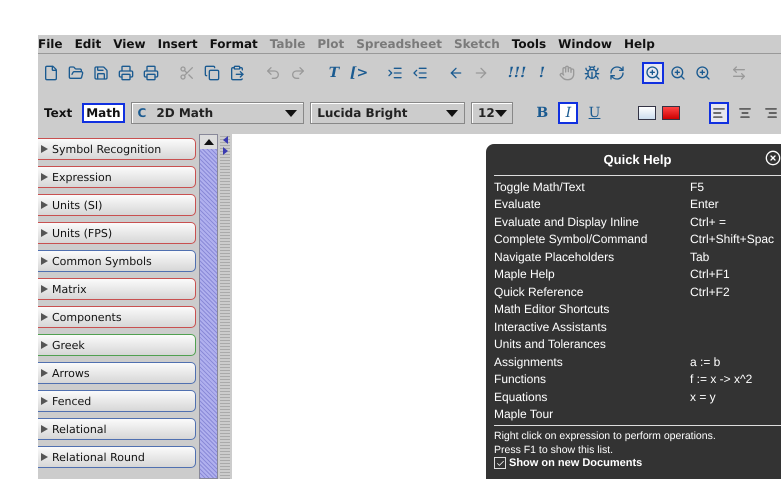 The width and height of the screenshot is (781, 479). What do you see at coordinates (592, 187) in the screenshot?
I see `help-action: Toggle Math/Text` at bounding box center [592, 187].